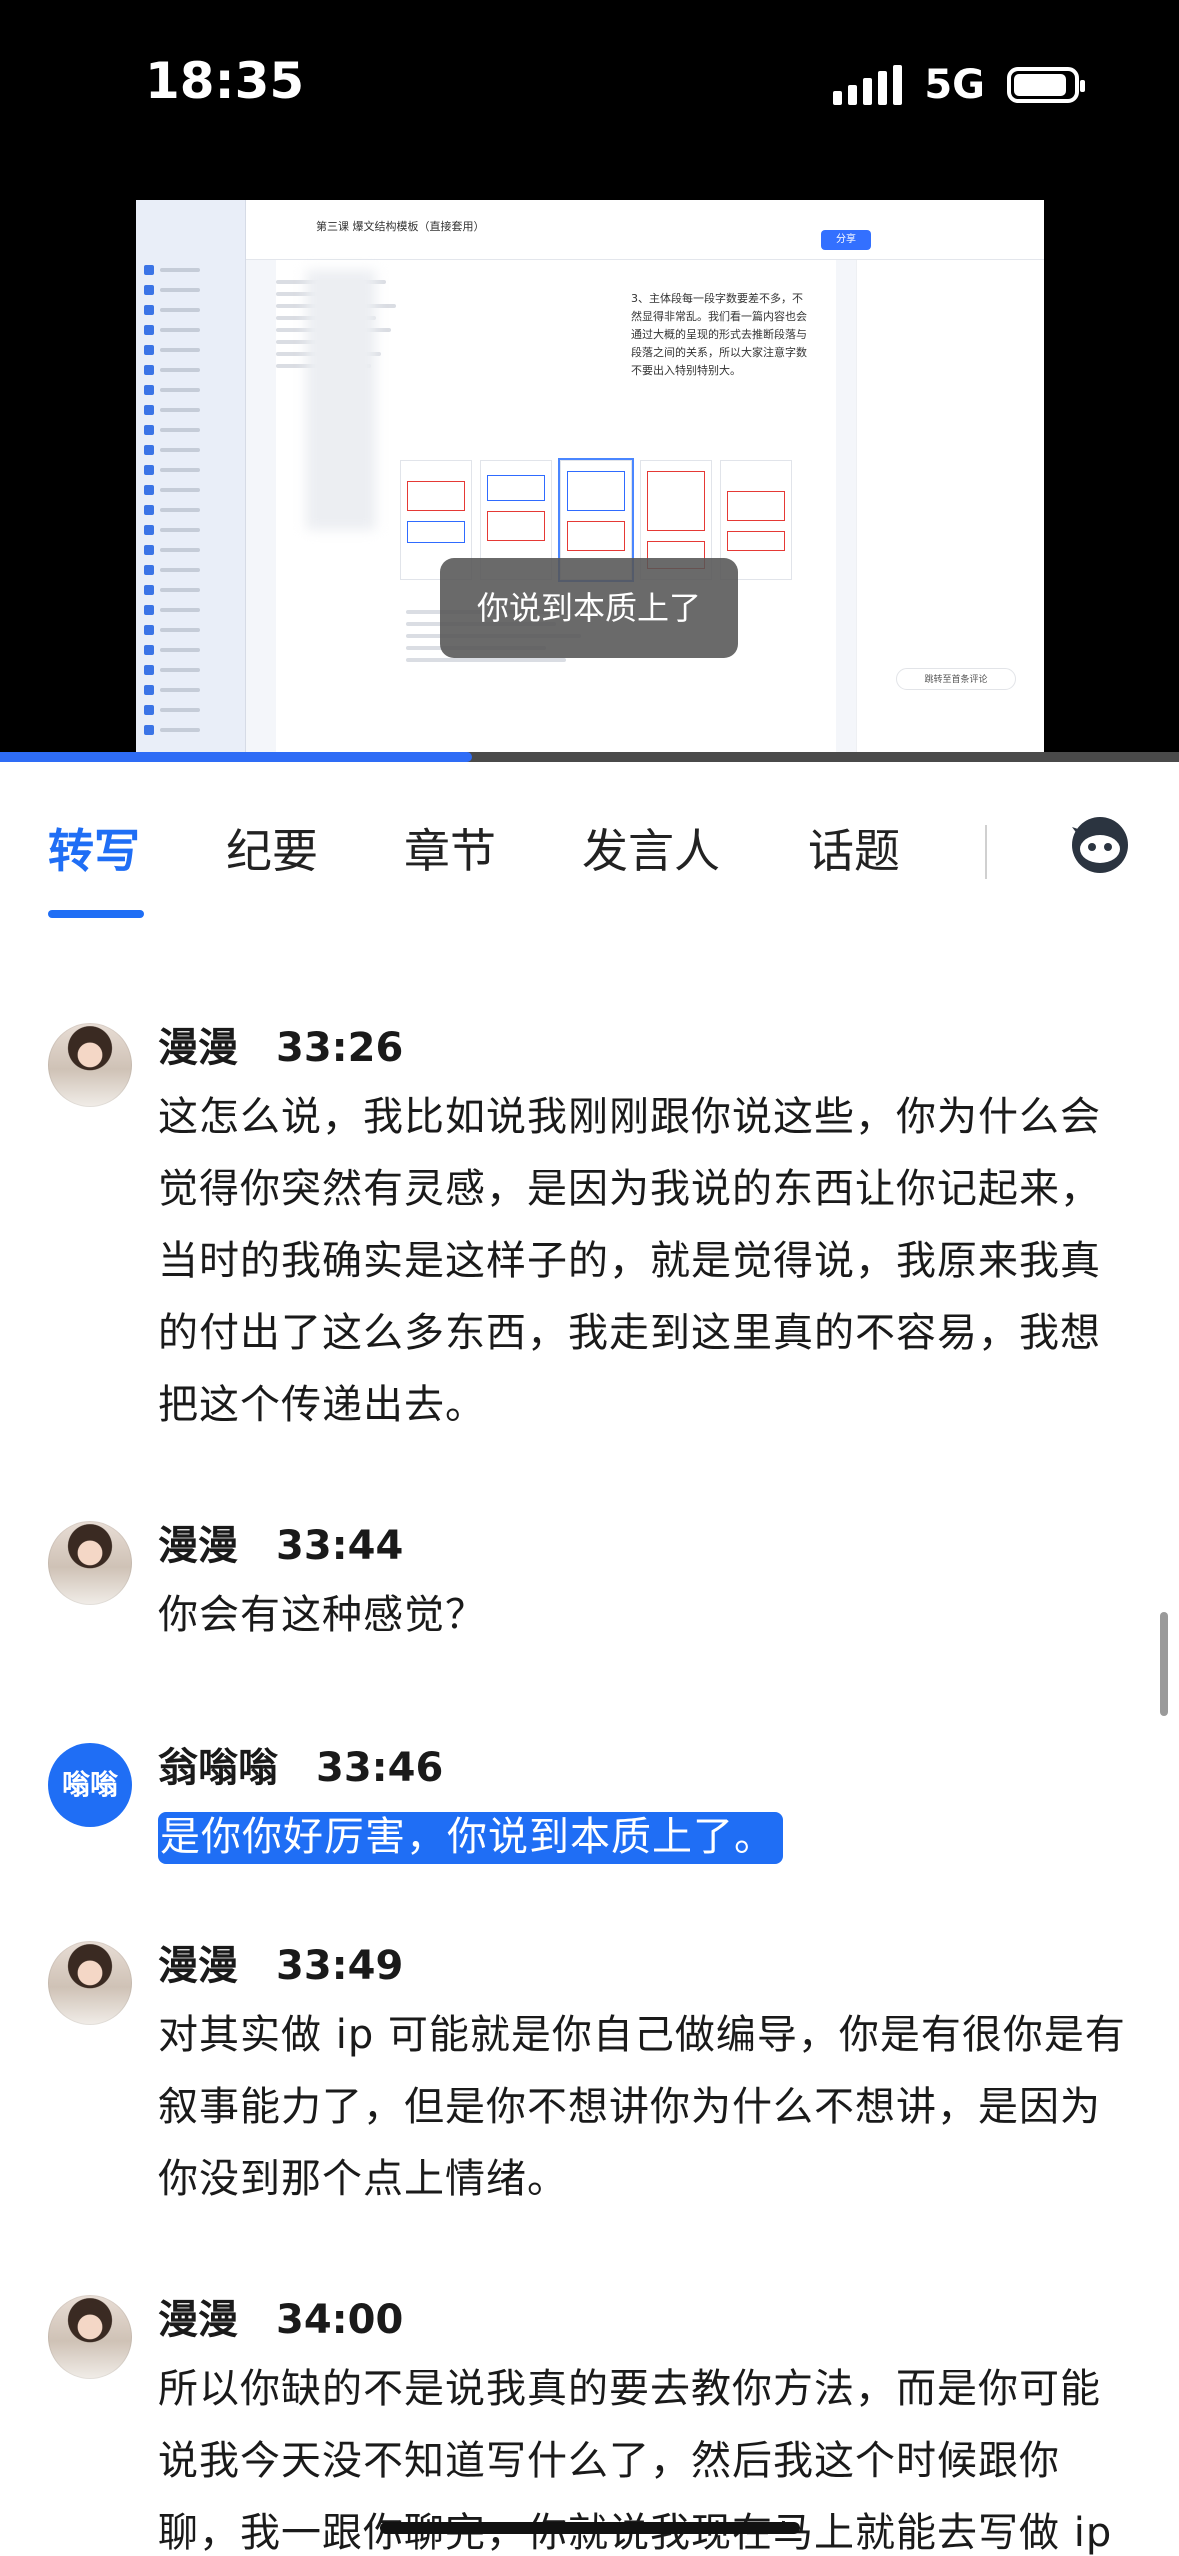 This screenshot has width=1179, height=2556. What do you see at coordinates (854, 848) in the screenshot?
I see `tab-topics: 话题` at bounding box center [854, 848].